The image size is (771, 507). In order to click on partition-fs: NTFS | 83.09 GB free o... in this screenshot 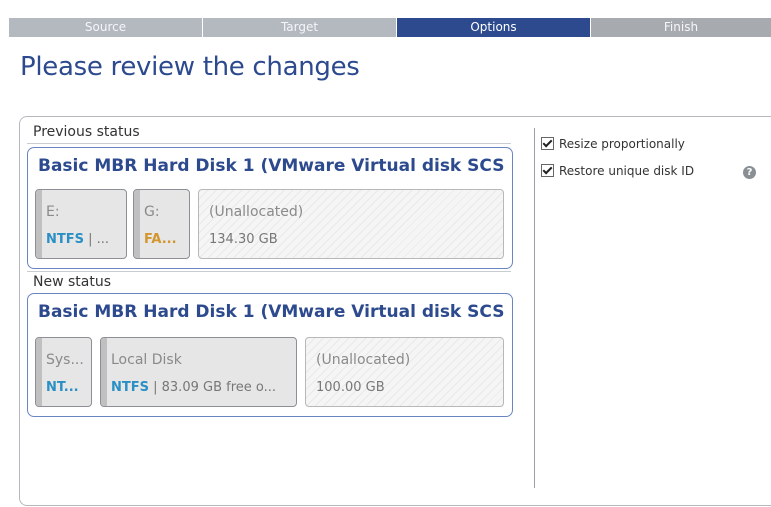, I will do `click(194, 387)`.